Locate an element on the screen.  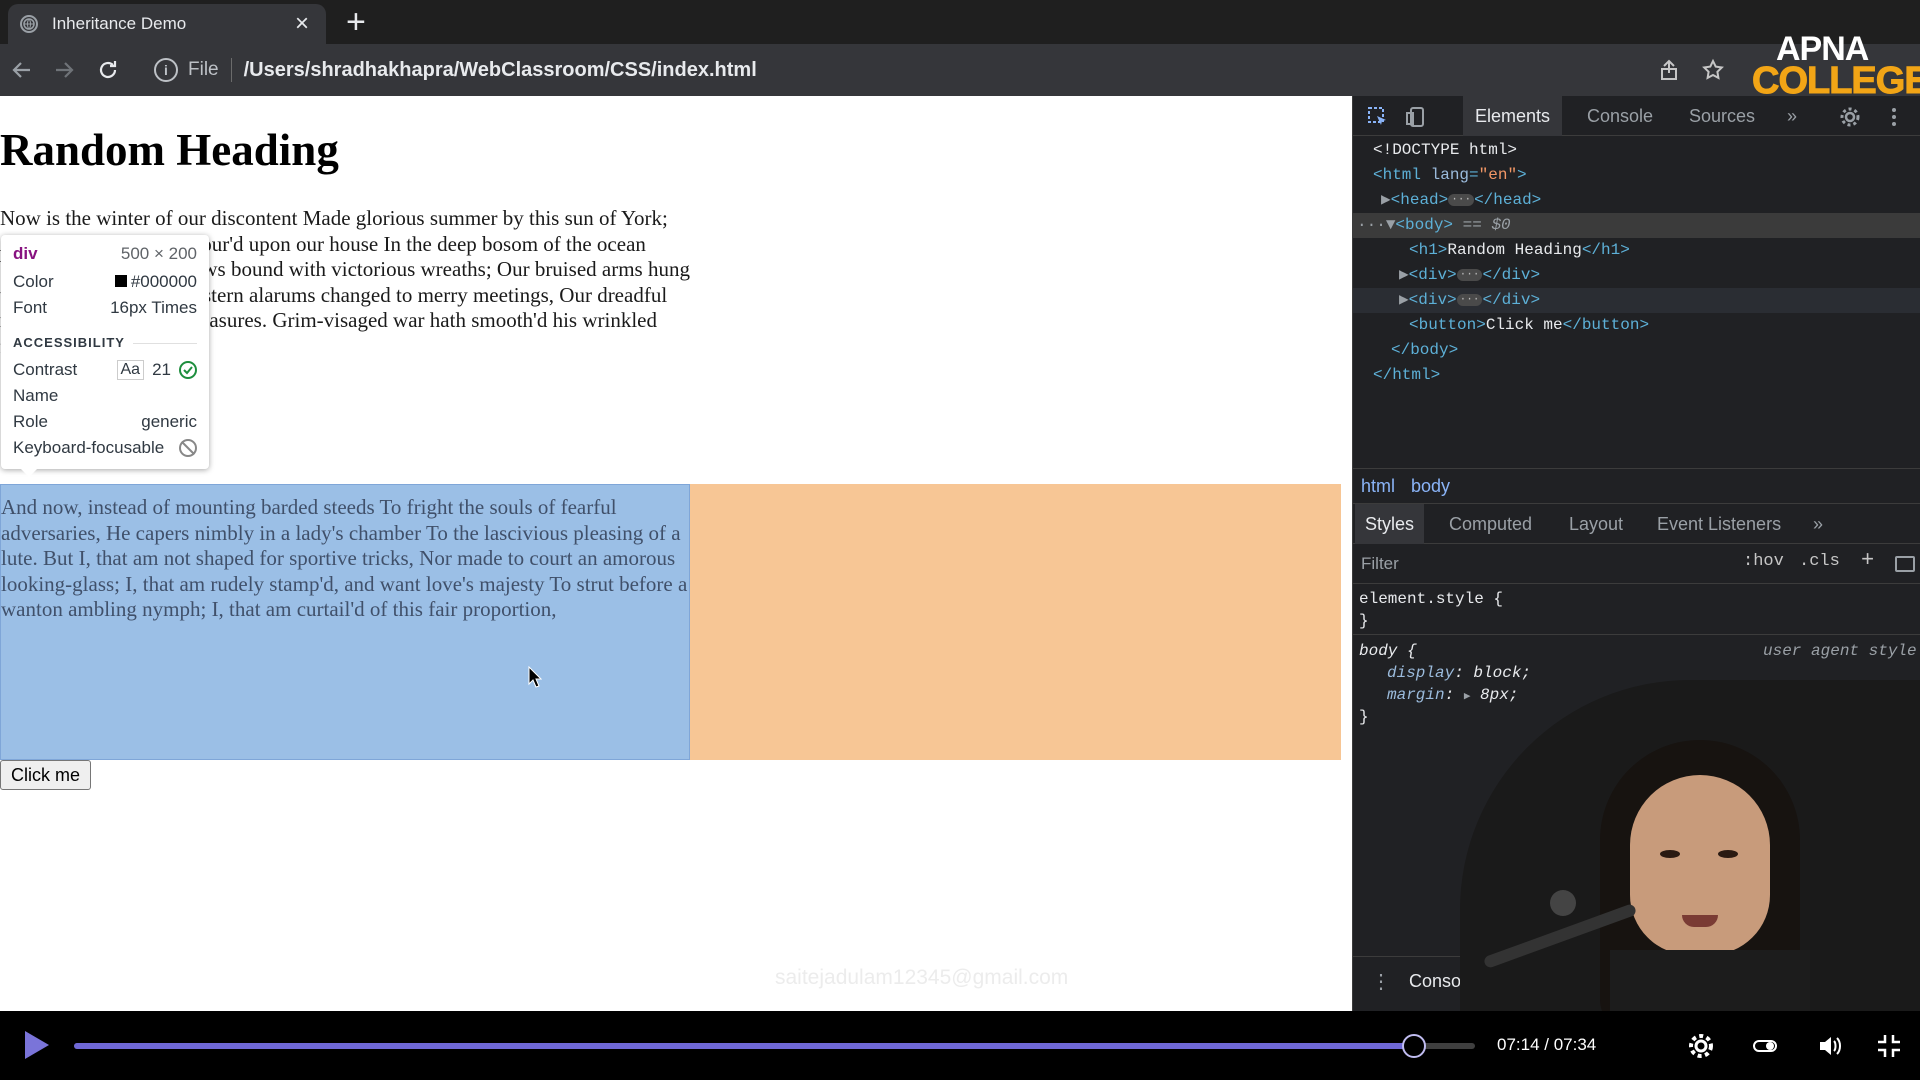
dom-div-1: ▶<div> ··· </div> is located at coordinates (1636, 275).